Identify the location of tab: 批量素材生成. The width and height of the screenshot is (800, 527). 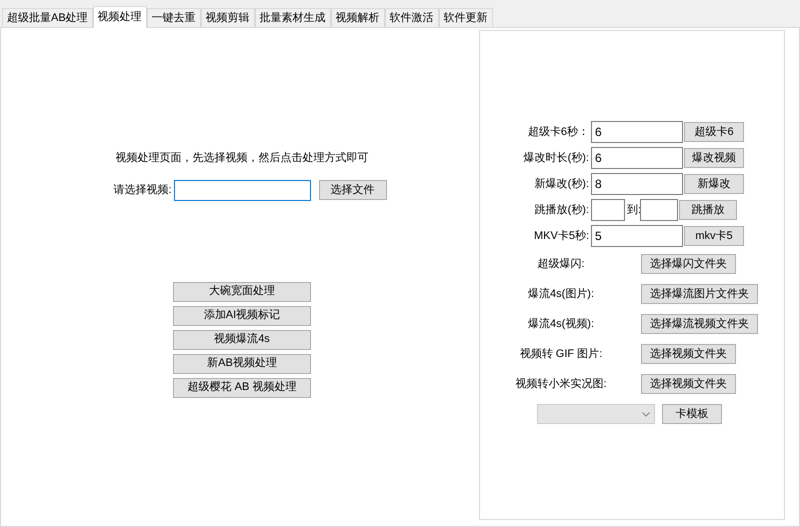
(292, 17).